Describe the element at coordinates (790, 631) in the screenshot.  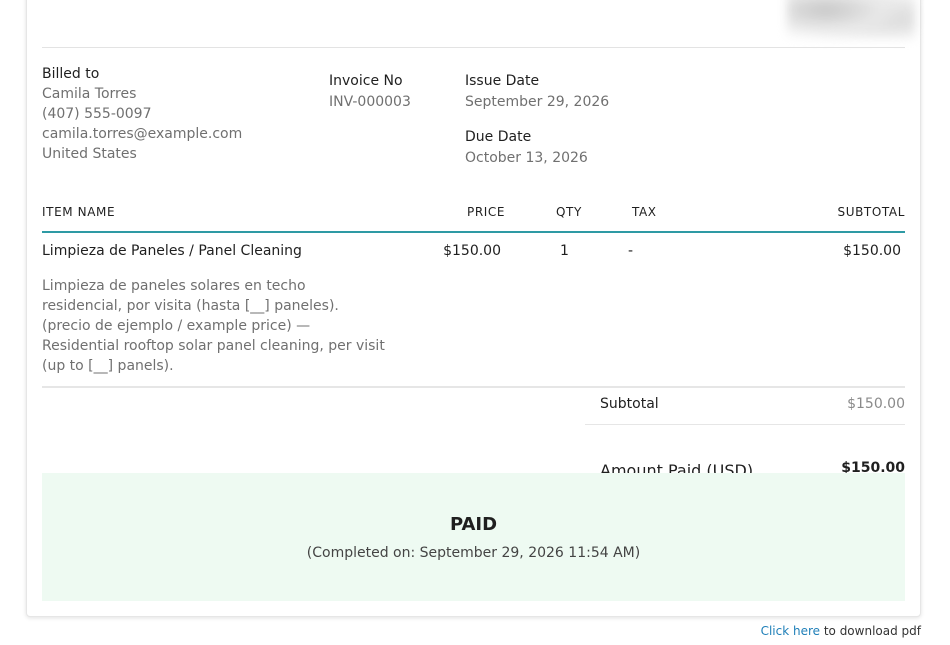
I see `download-pdf-link: Click here` at that location.